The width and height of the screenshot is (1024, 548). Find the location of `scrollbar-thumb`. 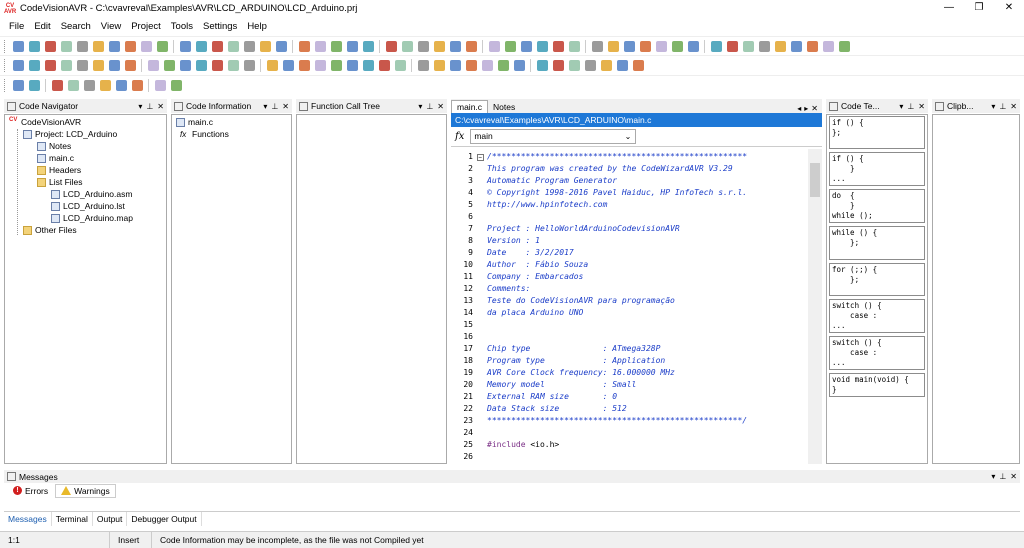

scrollbar-thumb is located at coordinates (815, 180).